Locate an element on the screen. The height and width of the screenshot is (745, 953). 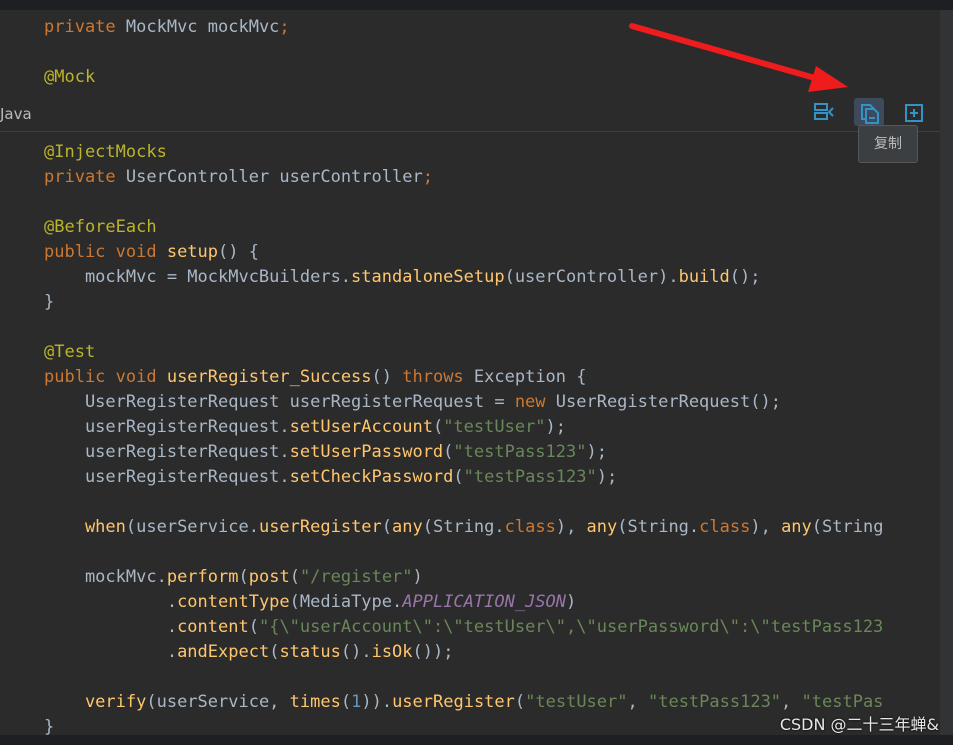
red-arrow-annotation is located at coordinates (738, 57).